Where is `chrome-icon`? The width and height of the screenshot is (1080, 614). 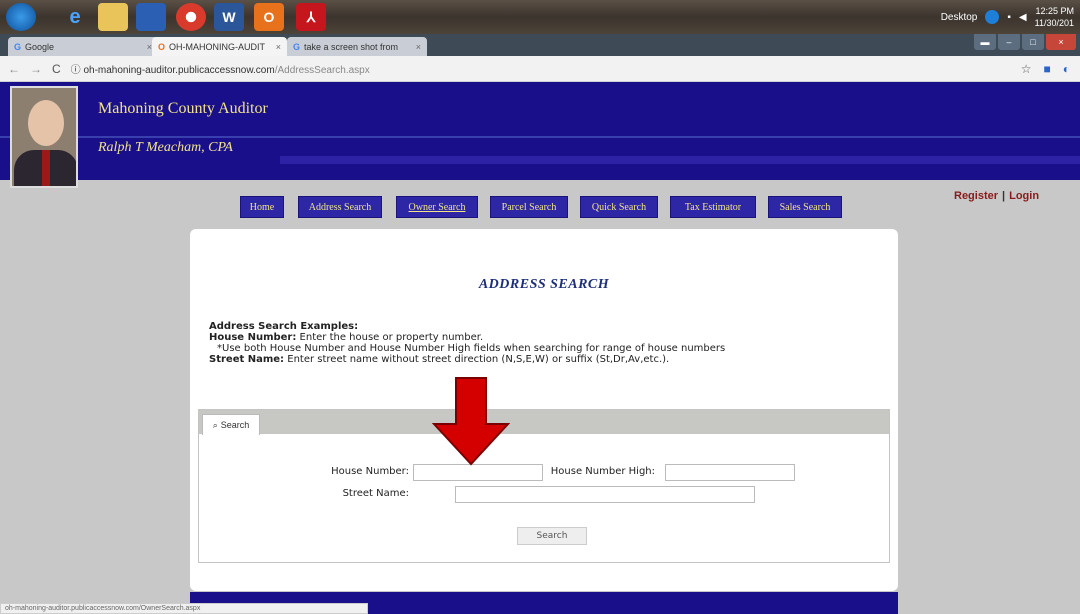
chrome-icon is located at coordinates (191, 17).